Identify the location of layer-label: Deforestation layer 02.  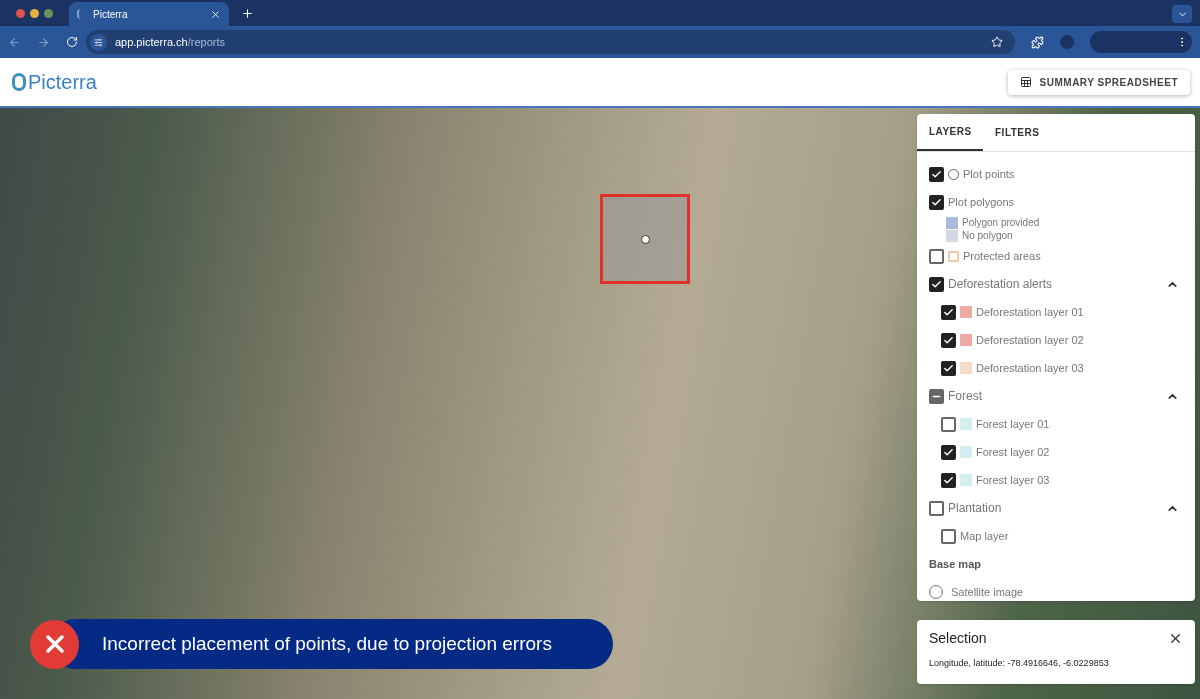
(1030, 340).